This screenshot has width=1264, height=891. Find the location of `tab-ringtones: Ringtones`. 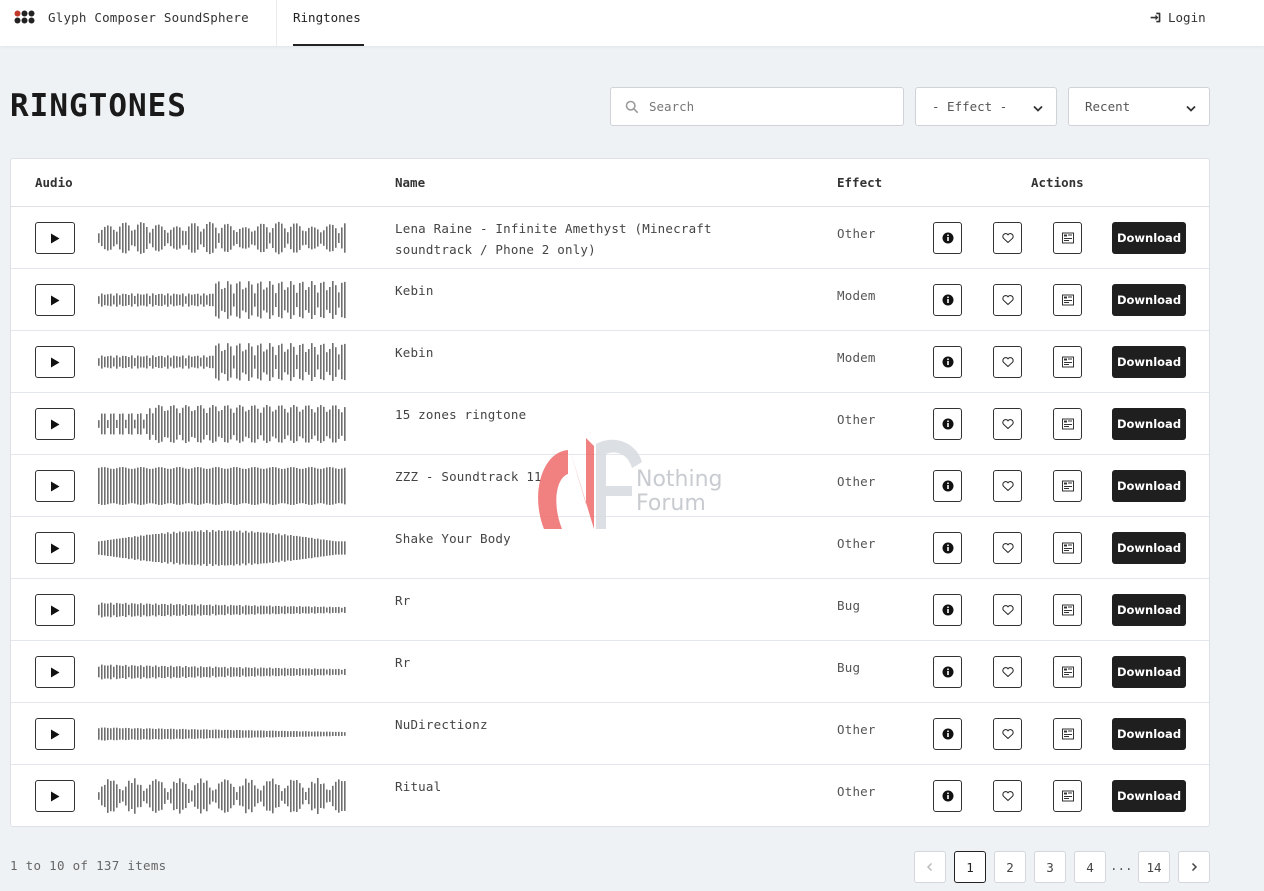

tab-ringtones: Ringtones is located at coordinates (328, 23).